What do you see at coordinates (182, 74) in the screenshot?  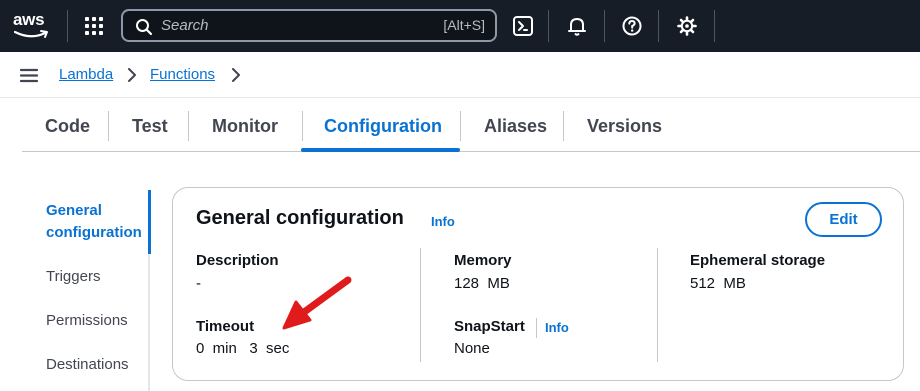 I see `breadcrumb-functions: Functions` at bounding box center [182, 74].